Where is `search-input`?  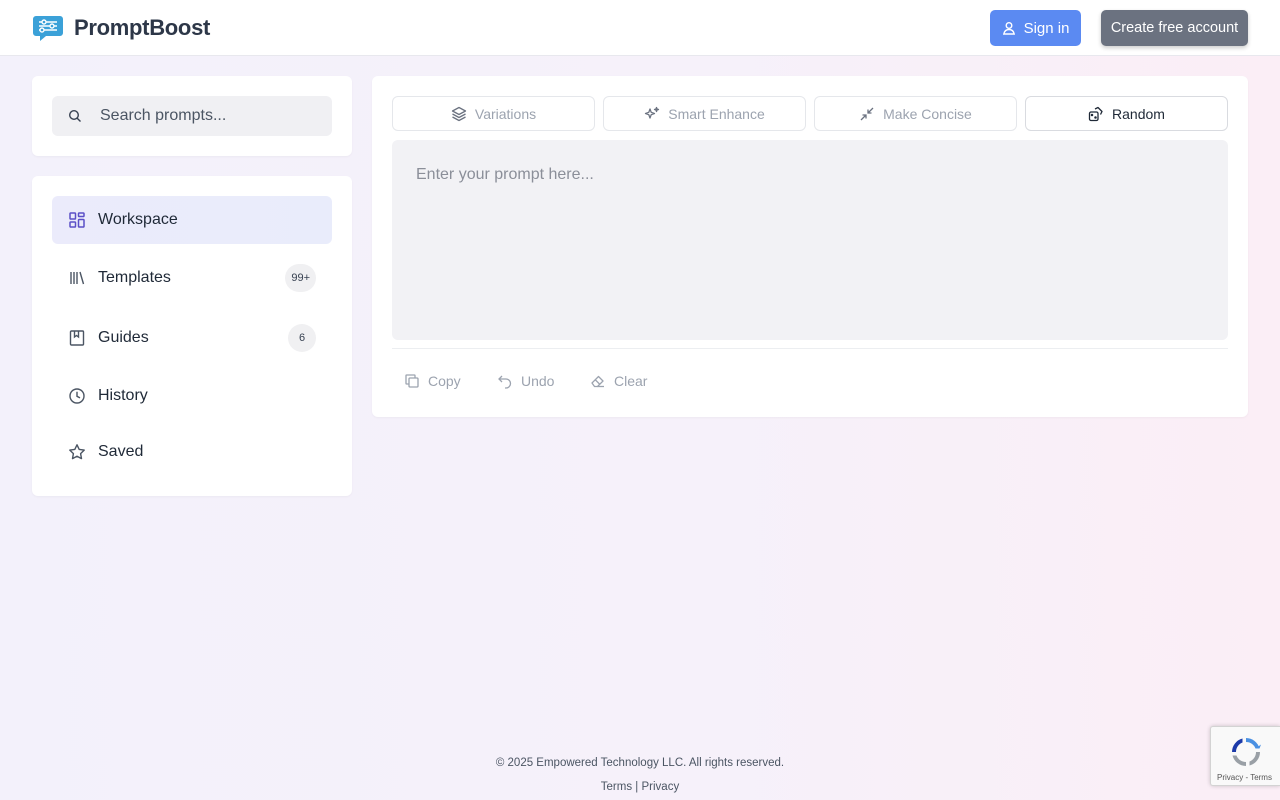
search-input is located at coordinates (213, 116).